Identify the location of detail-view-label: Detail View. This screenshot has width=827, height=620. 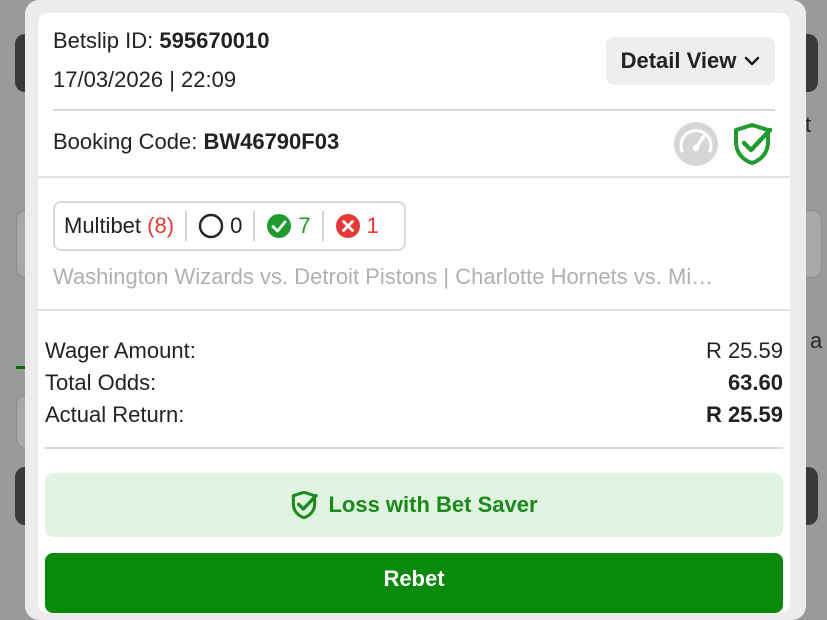
(678, 60).